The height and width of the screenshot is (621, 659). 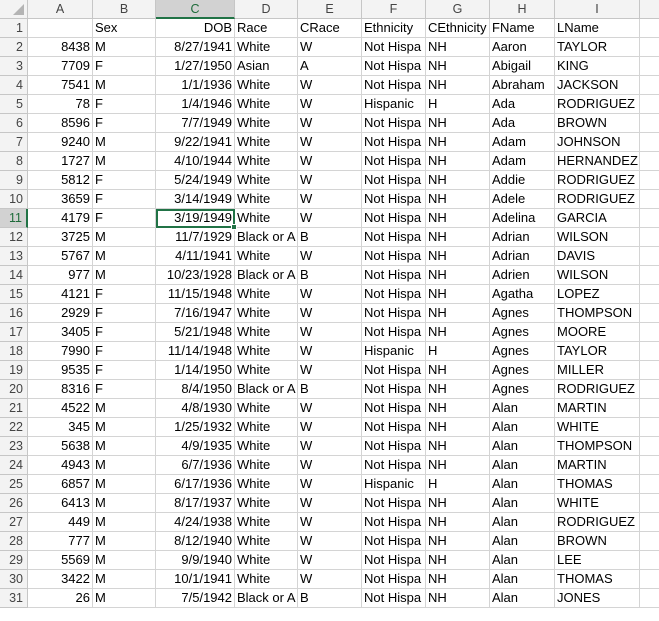 I want to click on column-header-e: E, so click(x=330, y=9).